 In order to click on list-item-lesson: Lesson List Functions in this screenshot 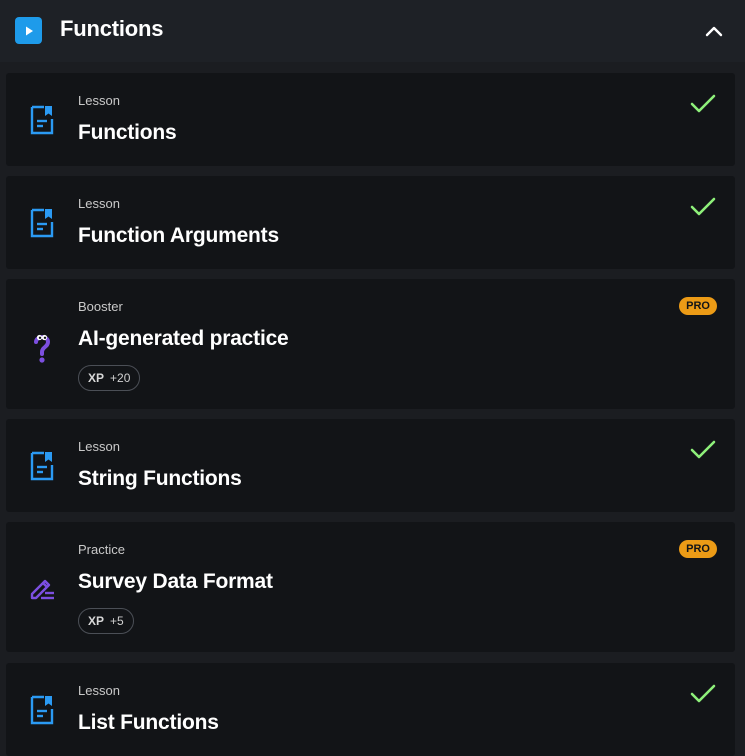, I will do `click(370, 709)`.